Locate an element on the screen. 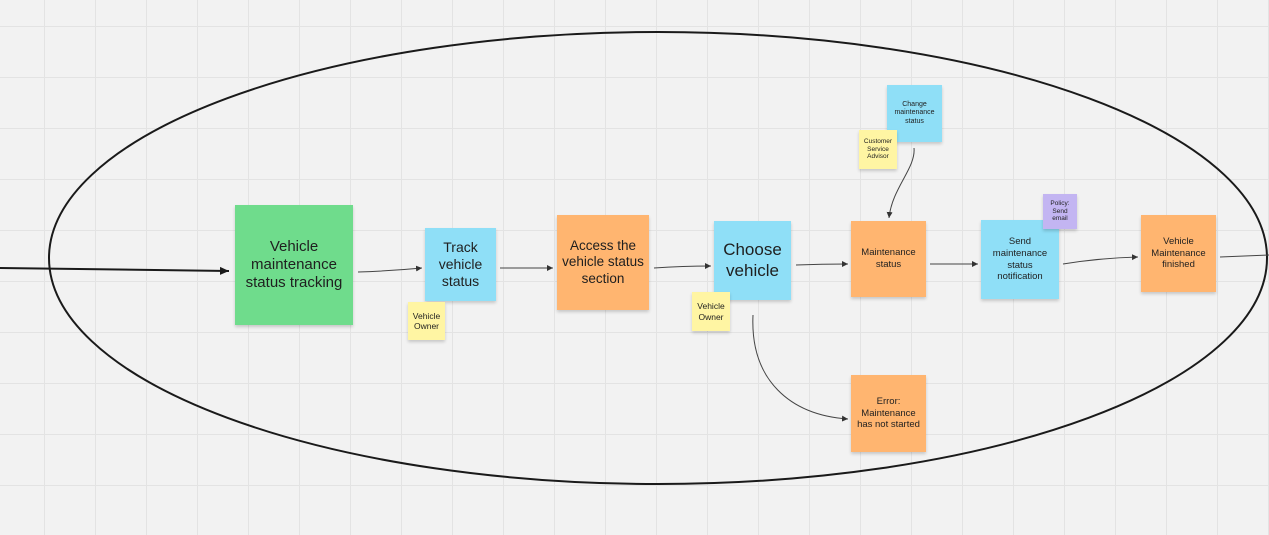  sticky-text: Choose vehicle is located at coordinates (752, 259).